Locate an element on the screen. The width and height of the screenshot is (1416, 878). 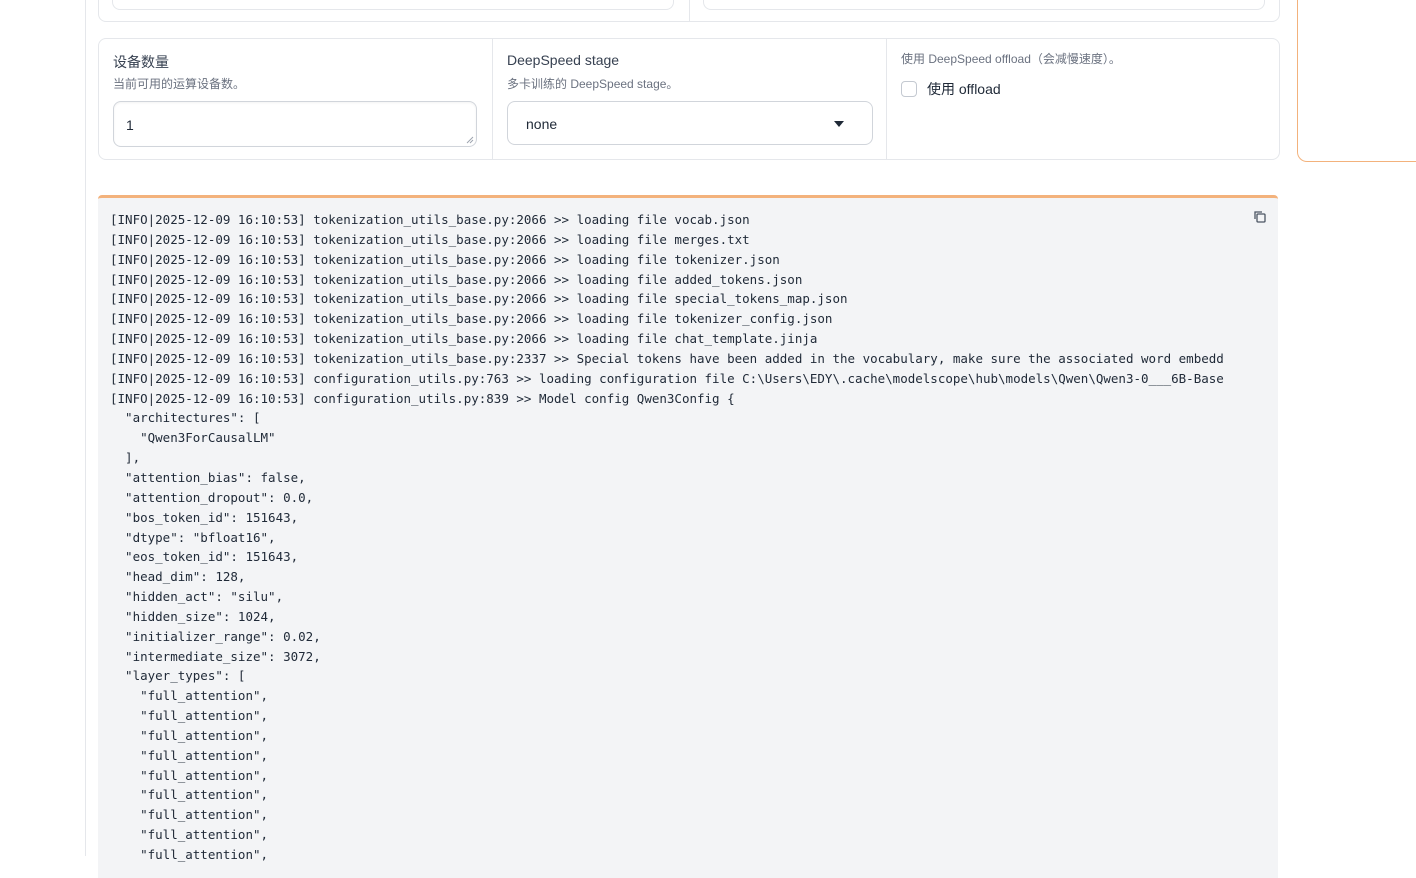
page-left-divider is located at coordinates (85, 428).